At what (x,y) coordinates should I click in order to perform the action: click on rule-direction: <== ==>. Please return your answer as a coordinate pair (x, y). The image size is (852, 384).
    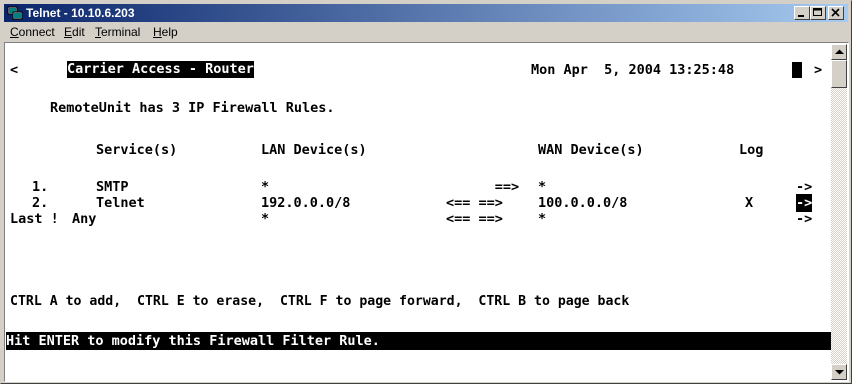
    Looking at the image, I should click on (474, 219).